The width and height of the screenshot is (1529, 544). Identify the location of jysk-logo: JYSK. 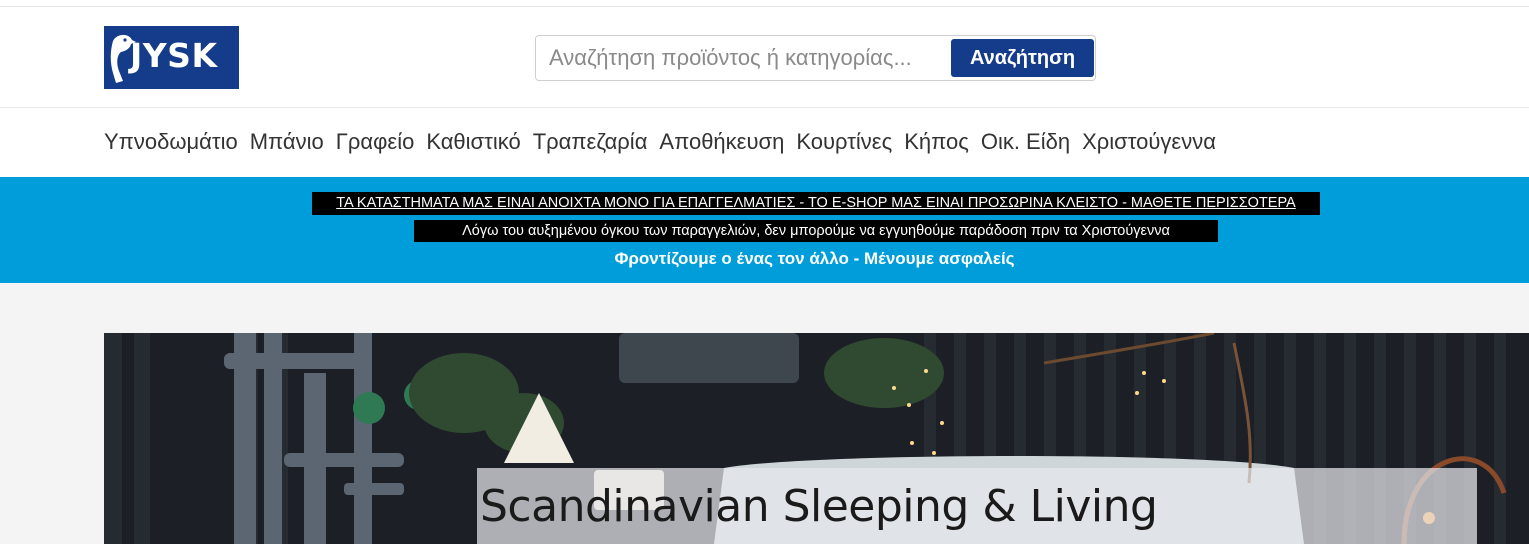
(171, 57).